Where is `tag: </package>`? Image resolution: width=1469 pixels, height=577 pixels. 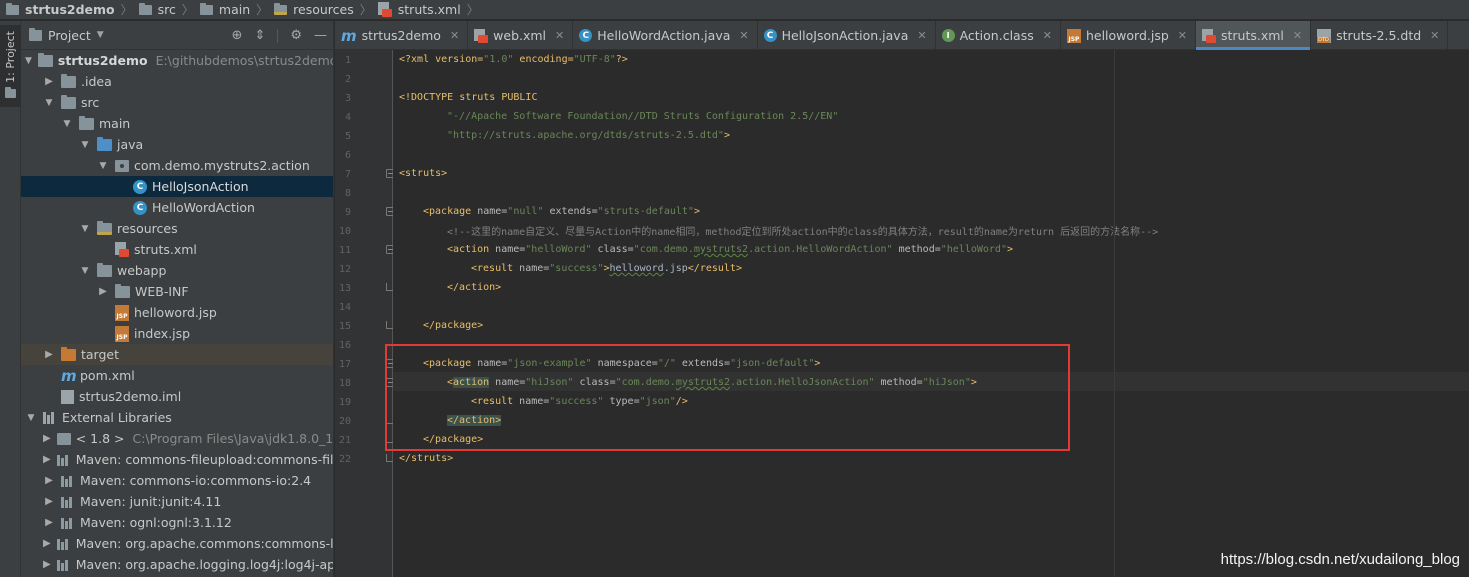 tag: </package> is located at coordinates (453, 439).